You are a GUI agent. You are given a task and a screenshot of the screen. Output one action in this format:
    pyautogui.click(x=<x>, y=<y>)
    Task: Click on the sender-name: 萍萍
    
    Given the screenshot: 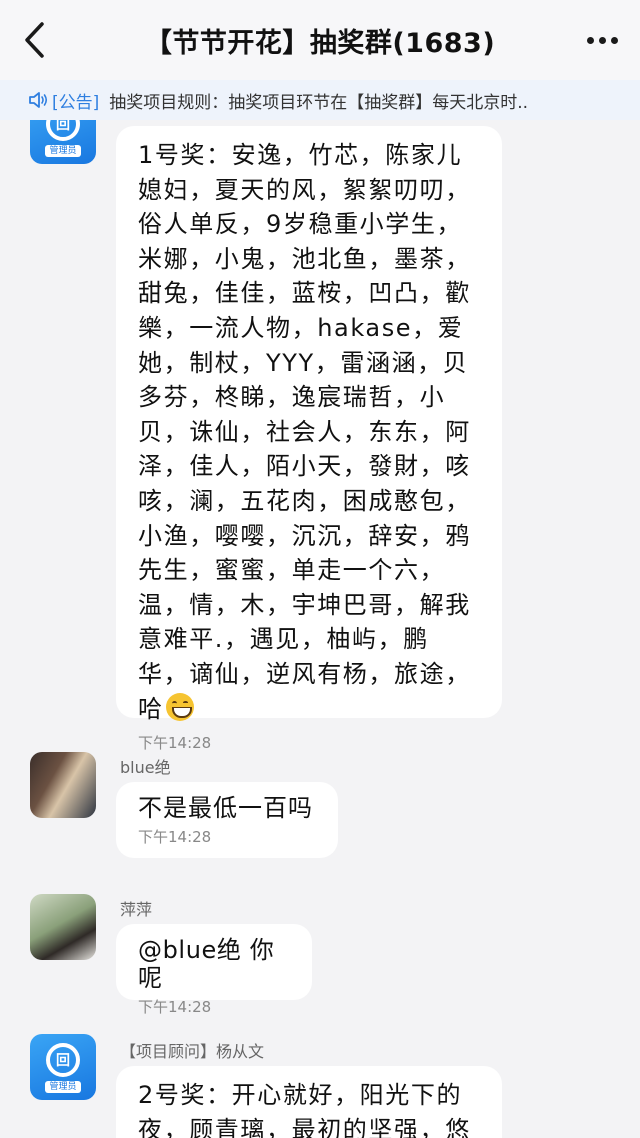 What is the action you would take?
    pyautogui.click(x=136, y=909)
    